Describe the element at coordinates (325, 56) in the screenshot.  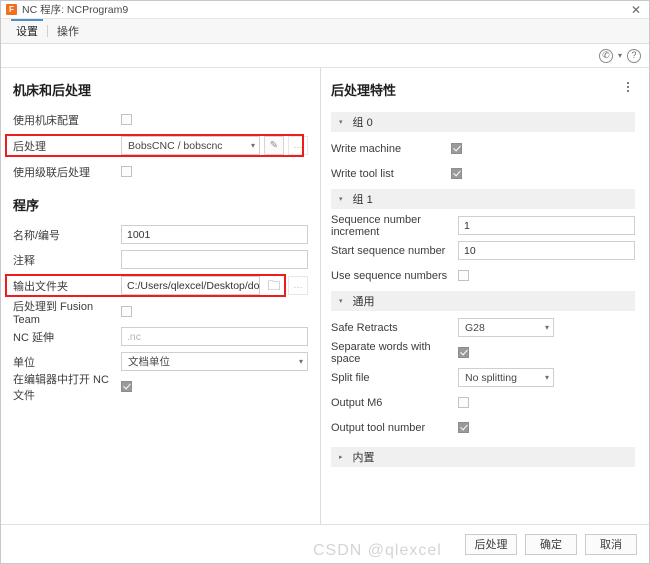
I see `toolbar-strip: ✆ ▾ ?` at that location.